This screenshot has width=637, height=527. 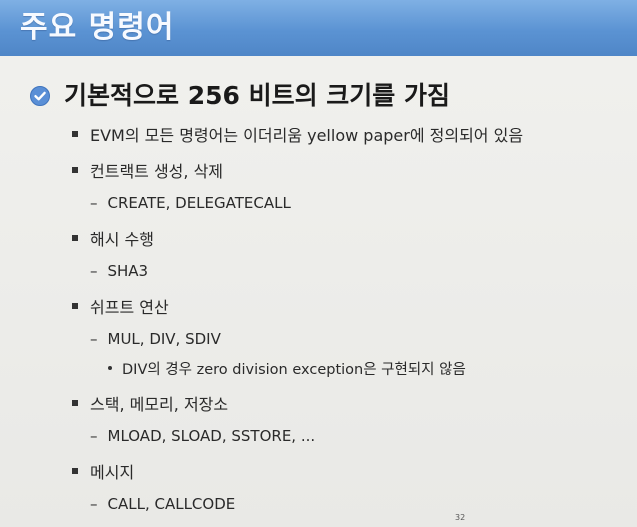 What do you see at coordinates (97, 27) in the screenshot?
I see `slide-title: 주요 명령어` at bounding box center [97, 27].